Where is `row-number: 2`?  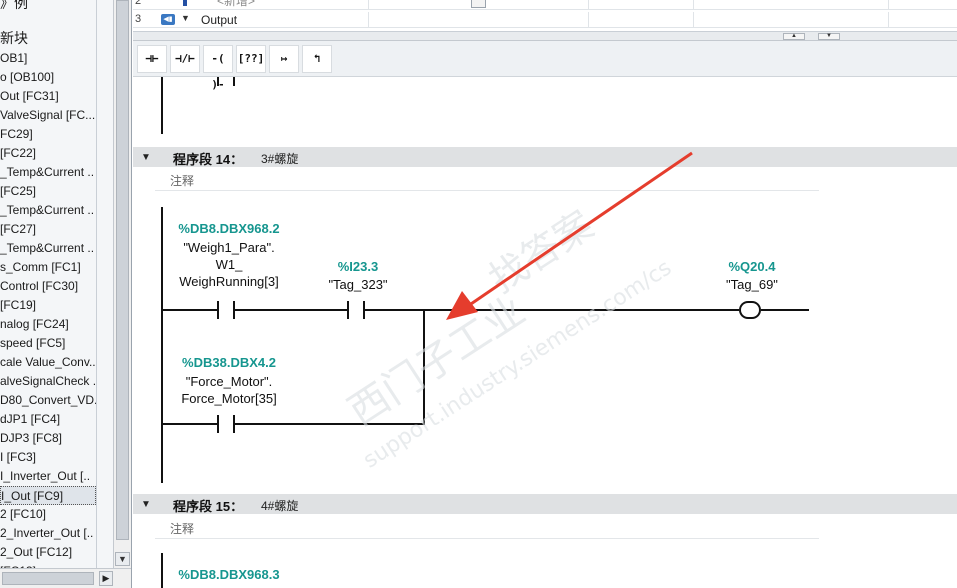
row-number: 2 is located at coordinates (138, 3).